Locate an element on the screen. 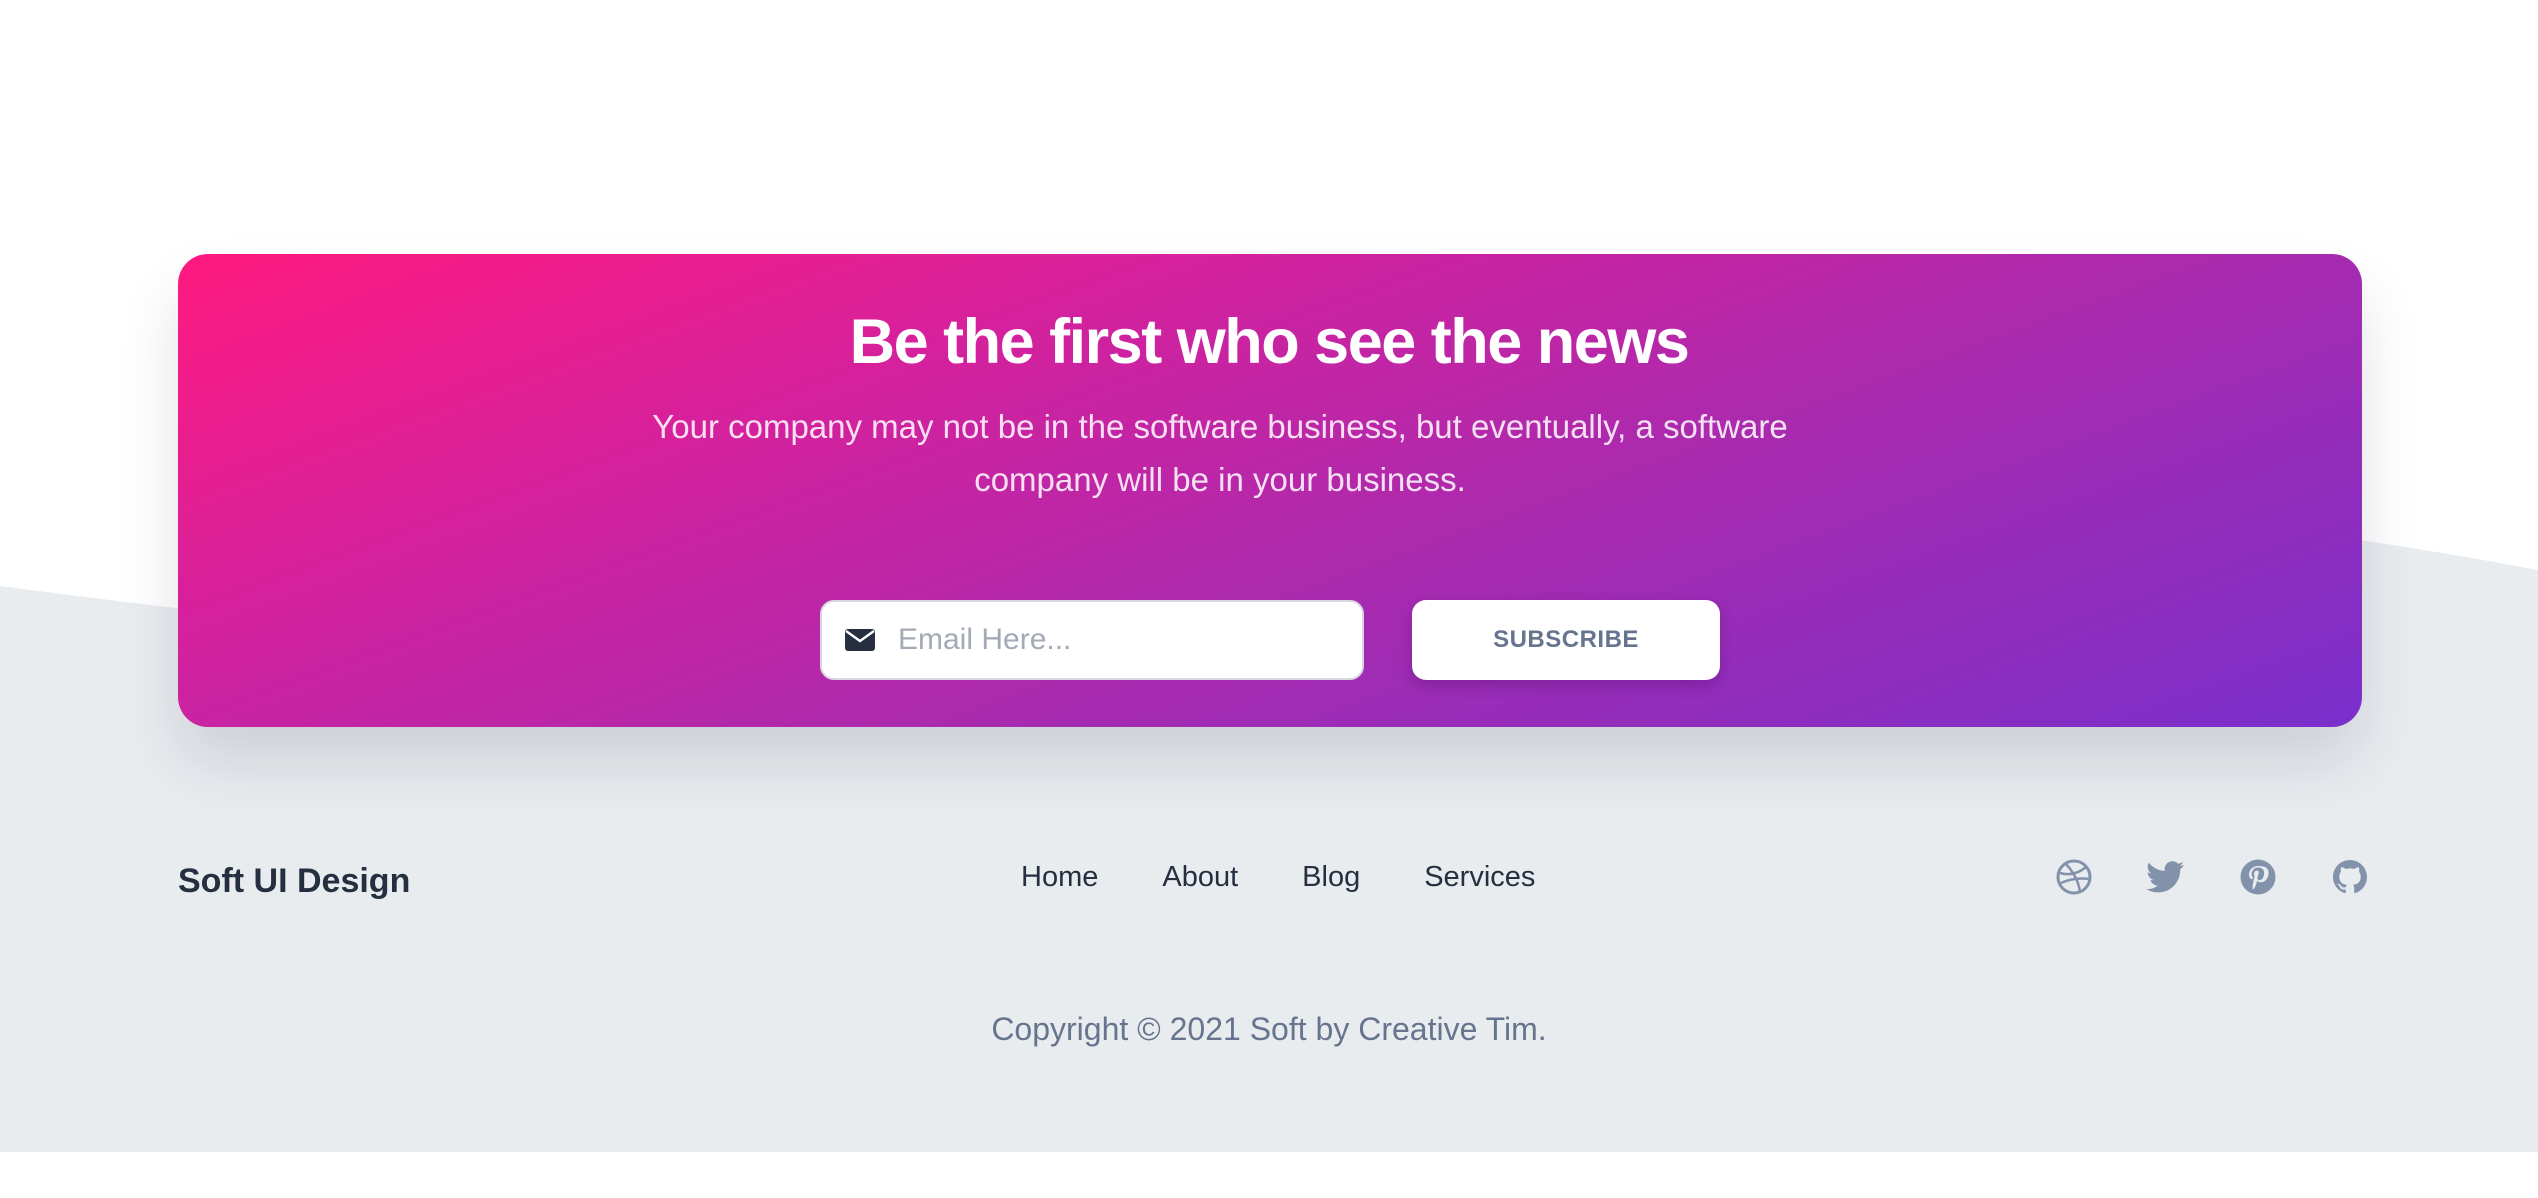 This screenshot has width=2538, height=1198. twitter-icon is located at coordinates (2166, 877).